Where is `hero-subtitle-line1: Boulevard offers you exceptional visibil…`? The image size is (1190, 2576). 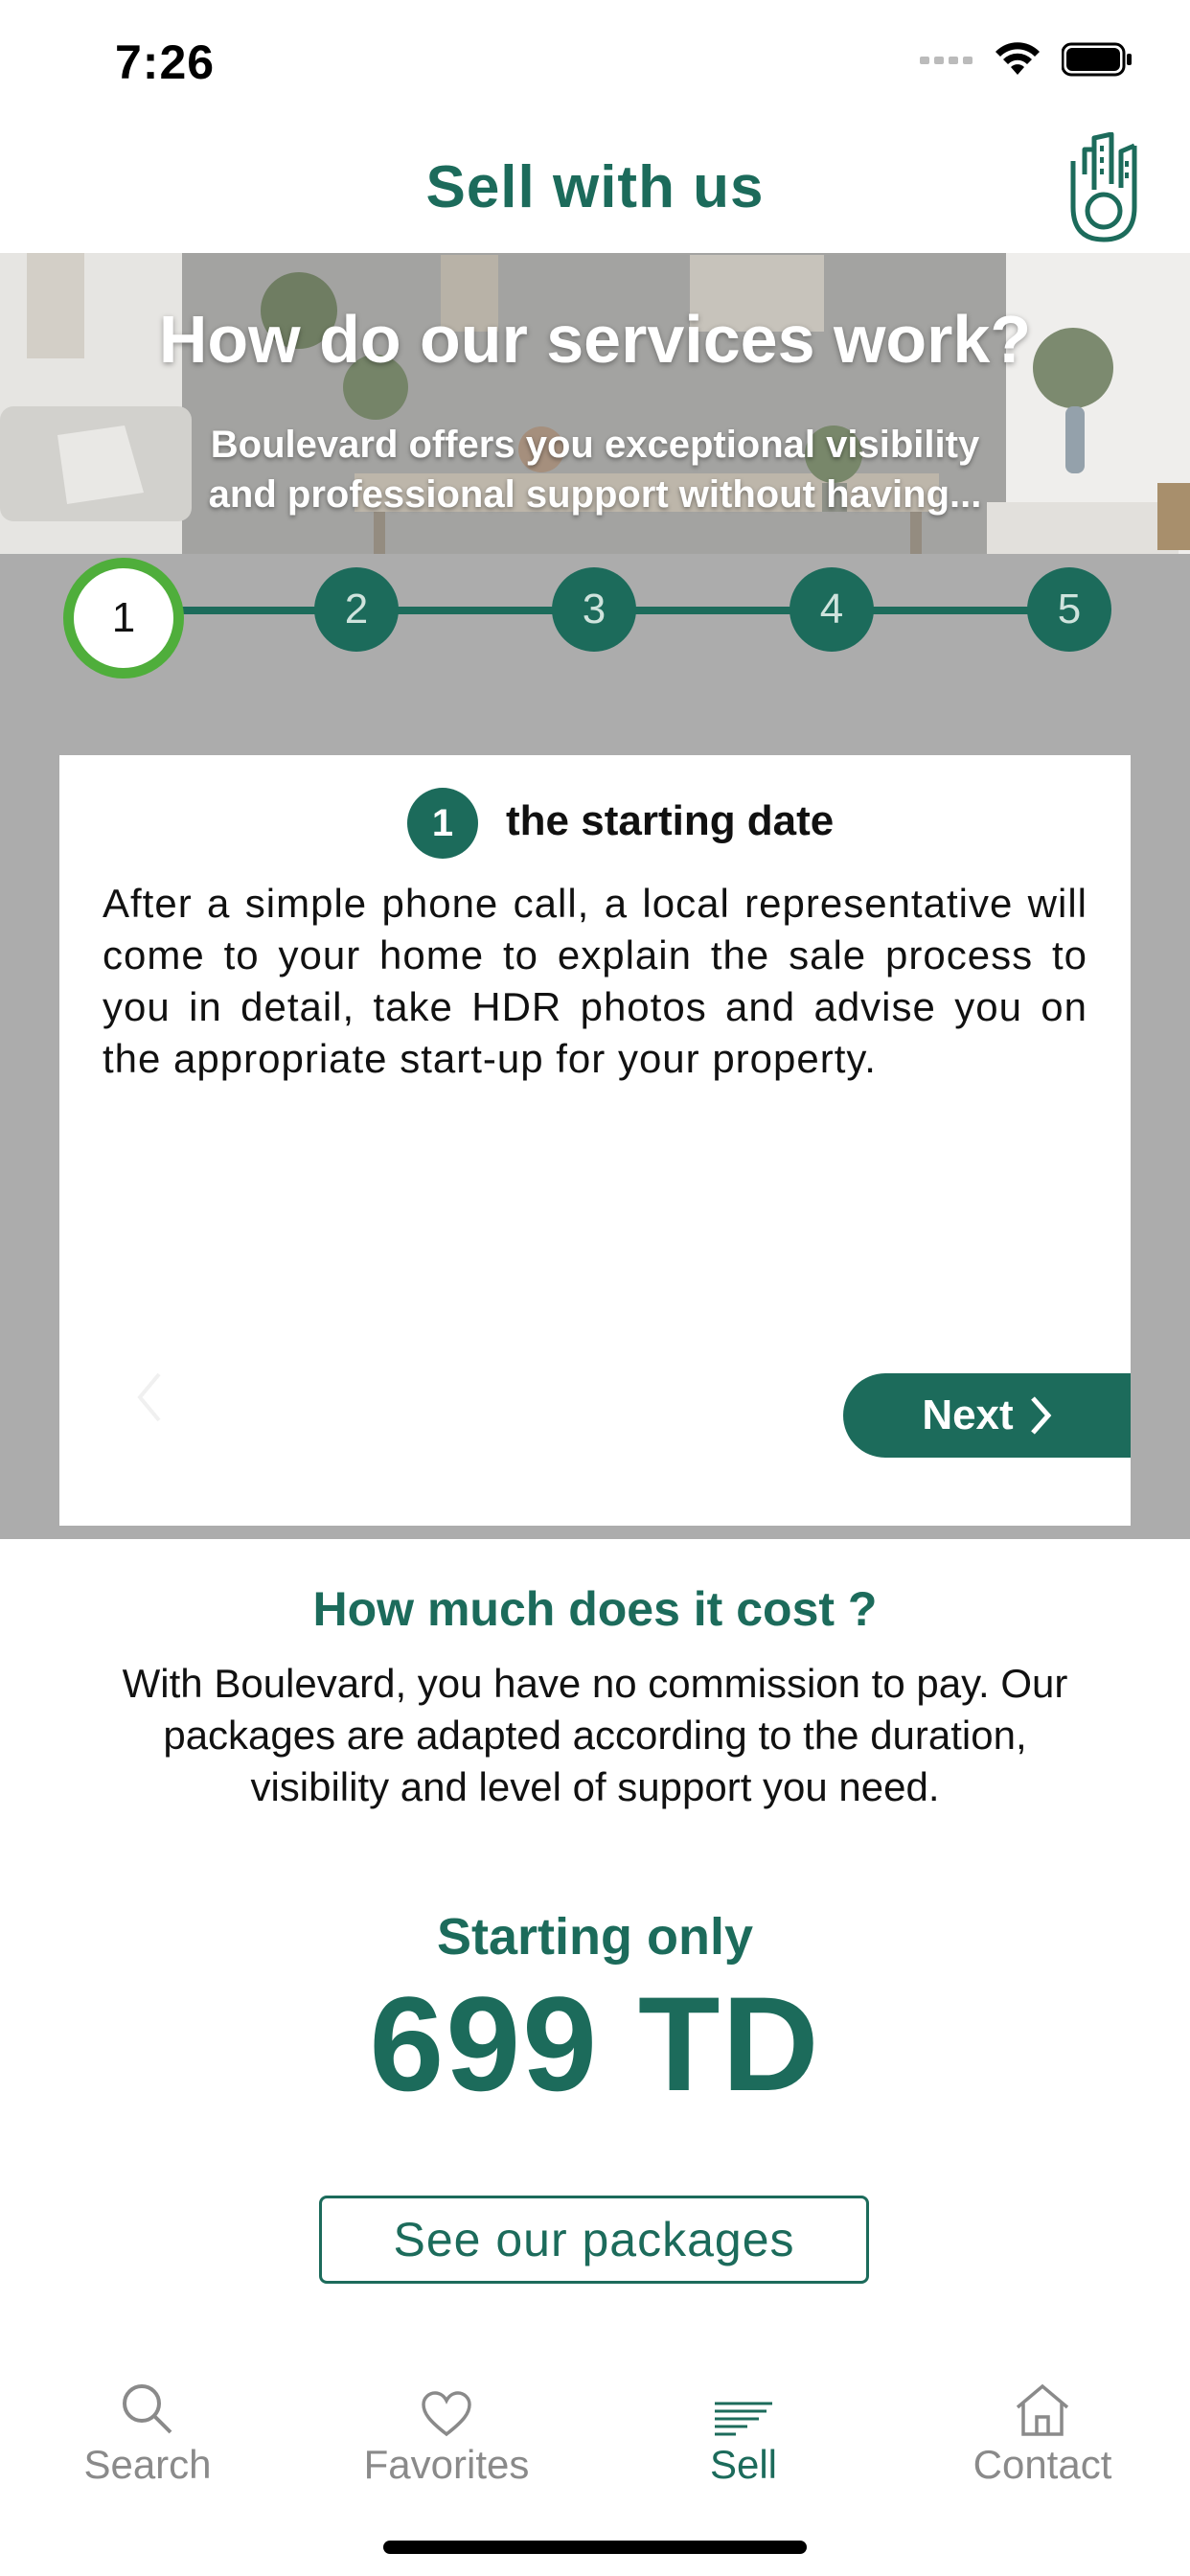
hero-subtitle-line1: Boulevard offers you exceptional visibil… is located at coordinates (595, 445).